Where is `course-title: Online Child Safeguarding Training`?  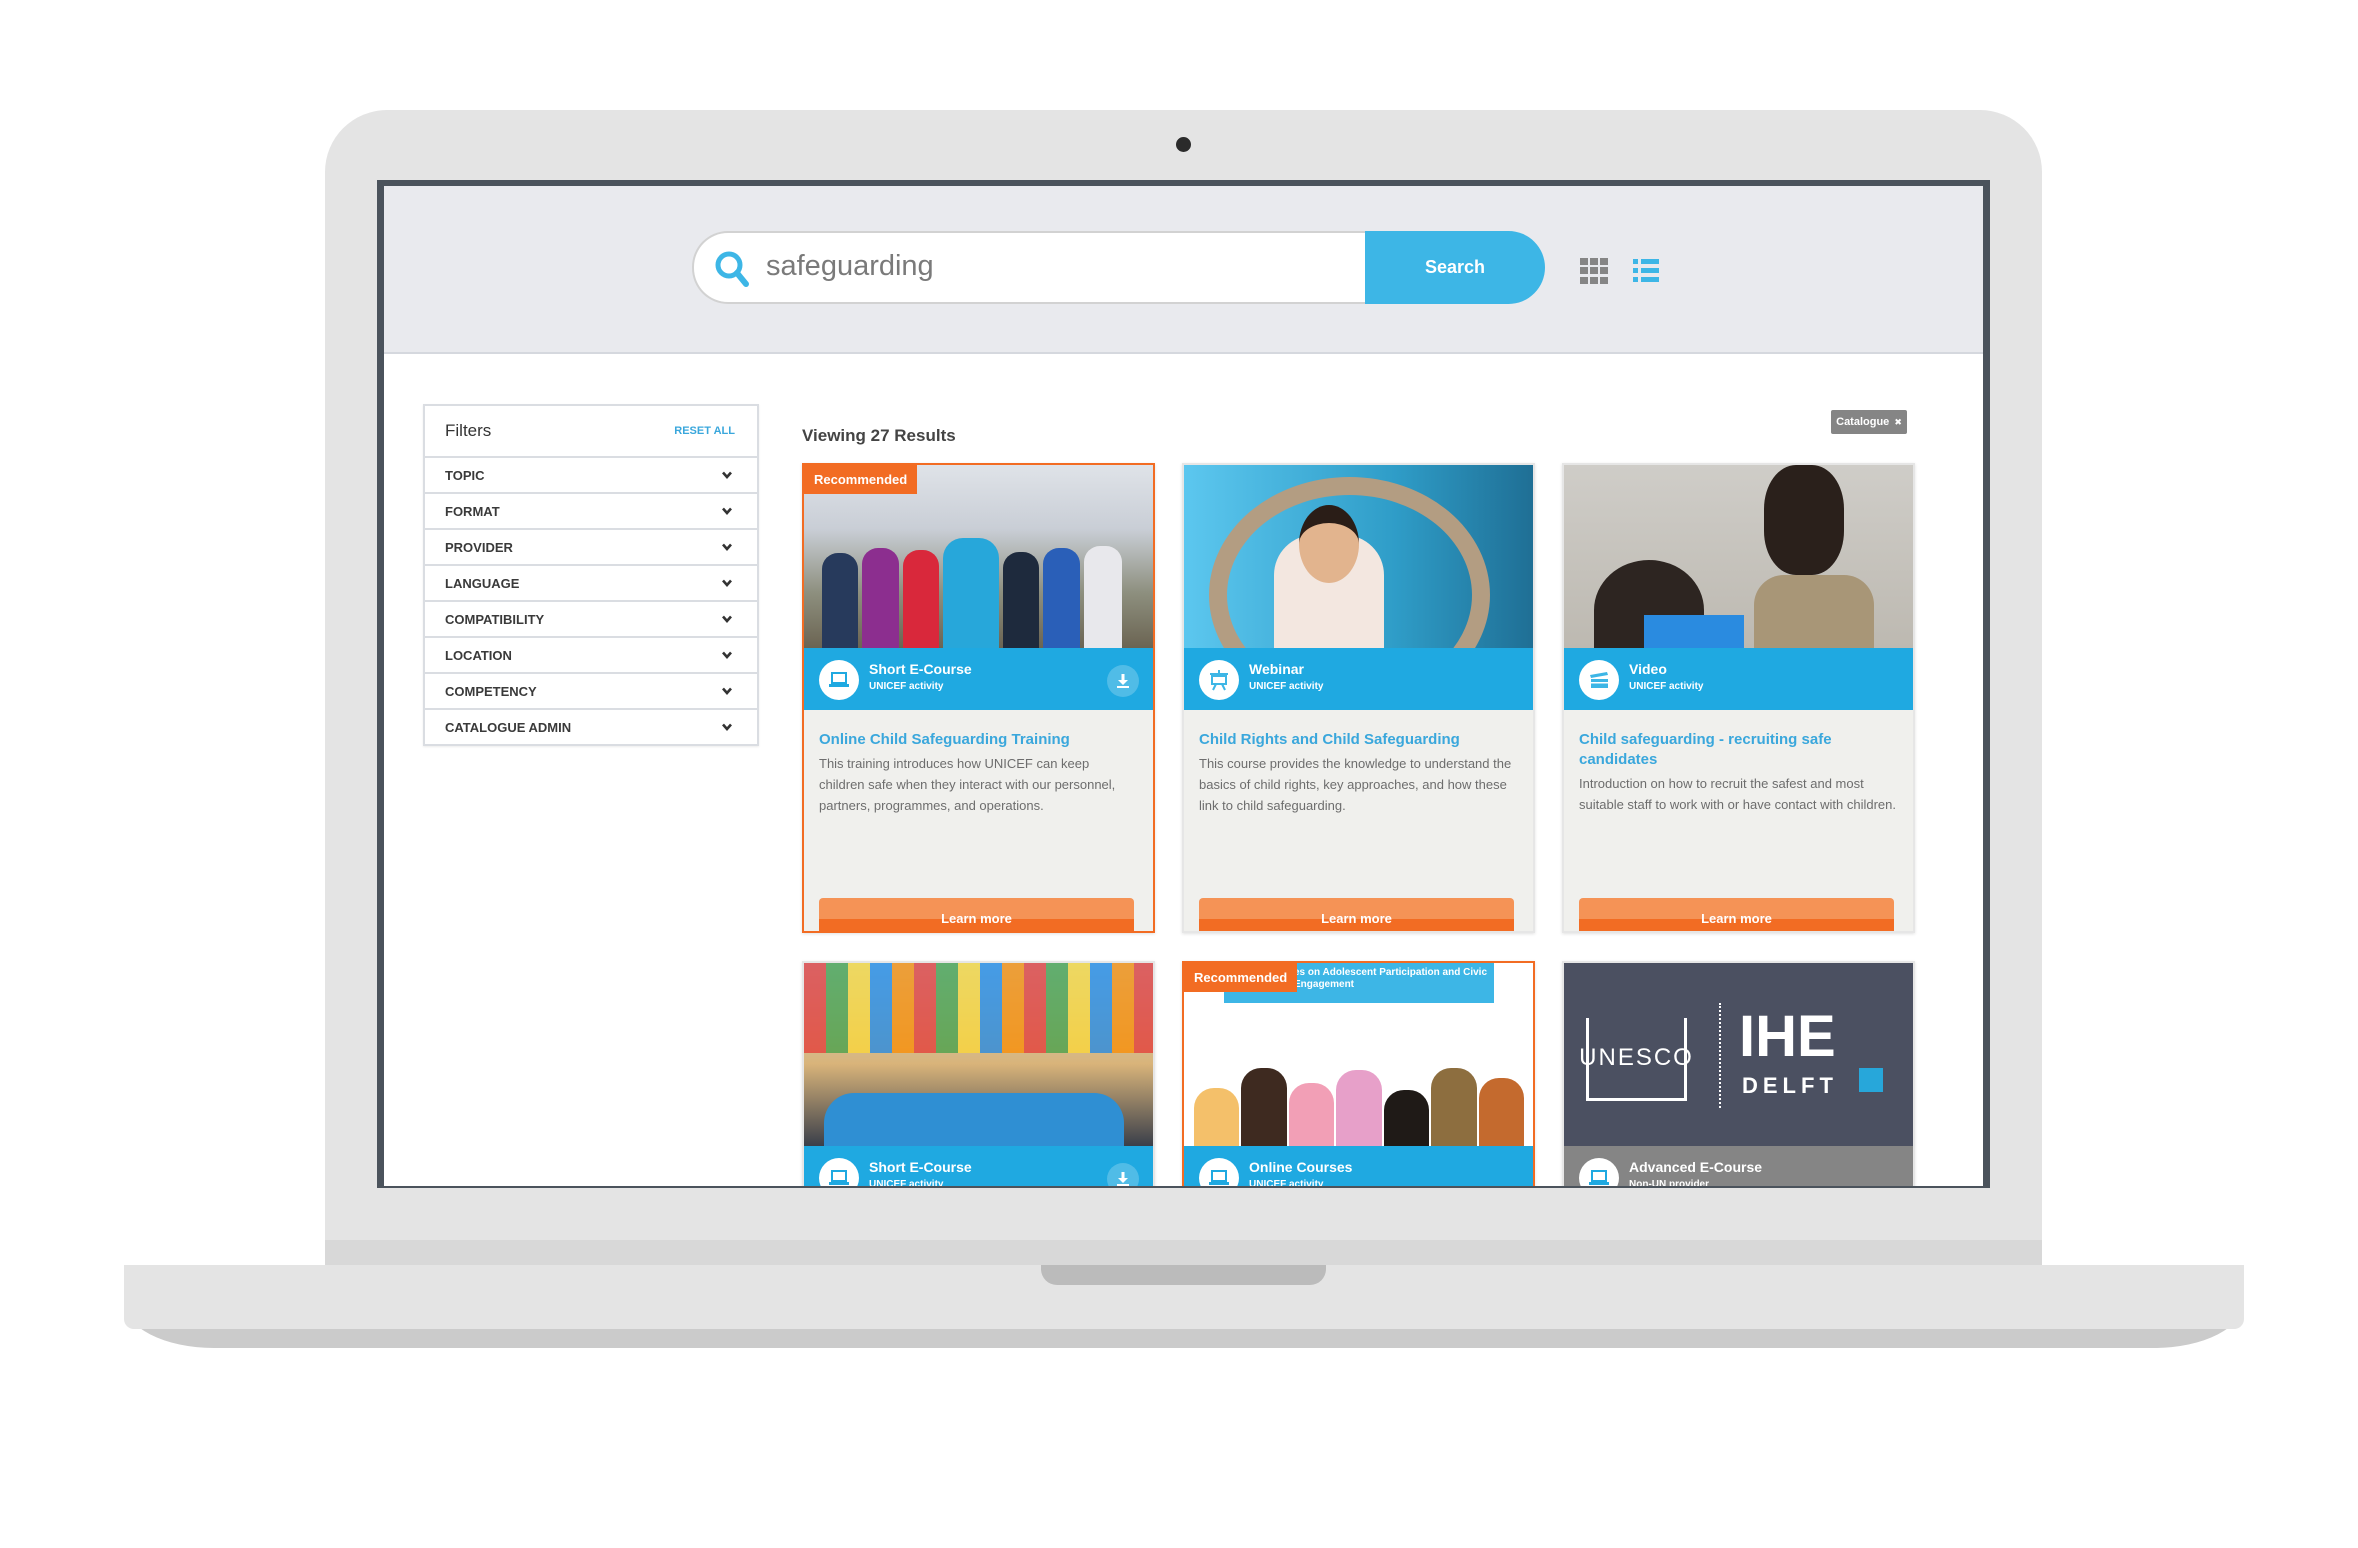
course-title: Online Child Safeguarding Training is located at coordinates (978, 740).